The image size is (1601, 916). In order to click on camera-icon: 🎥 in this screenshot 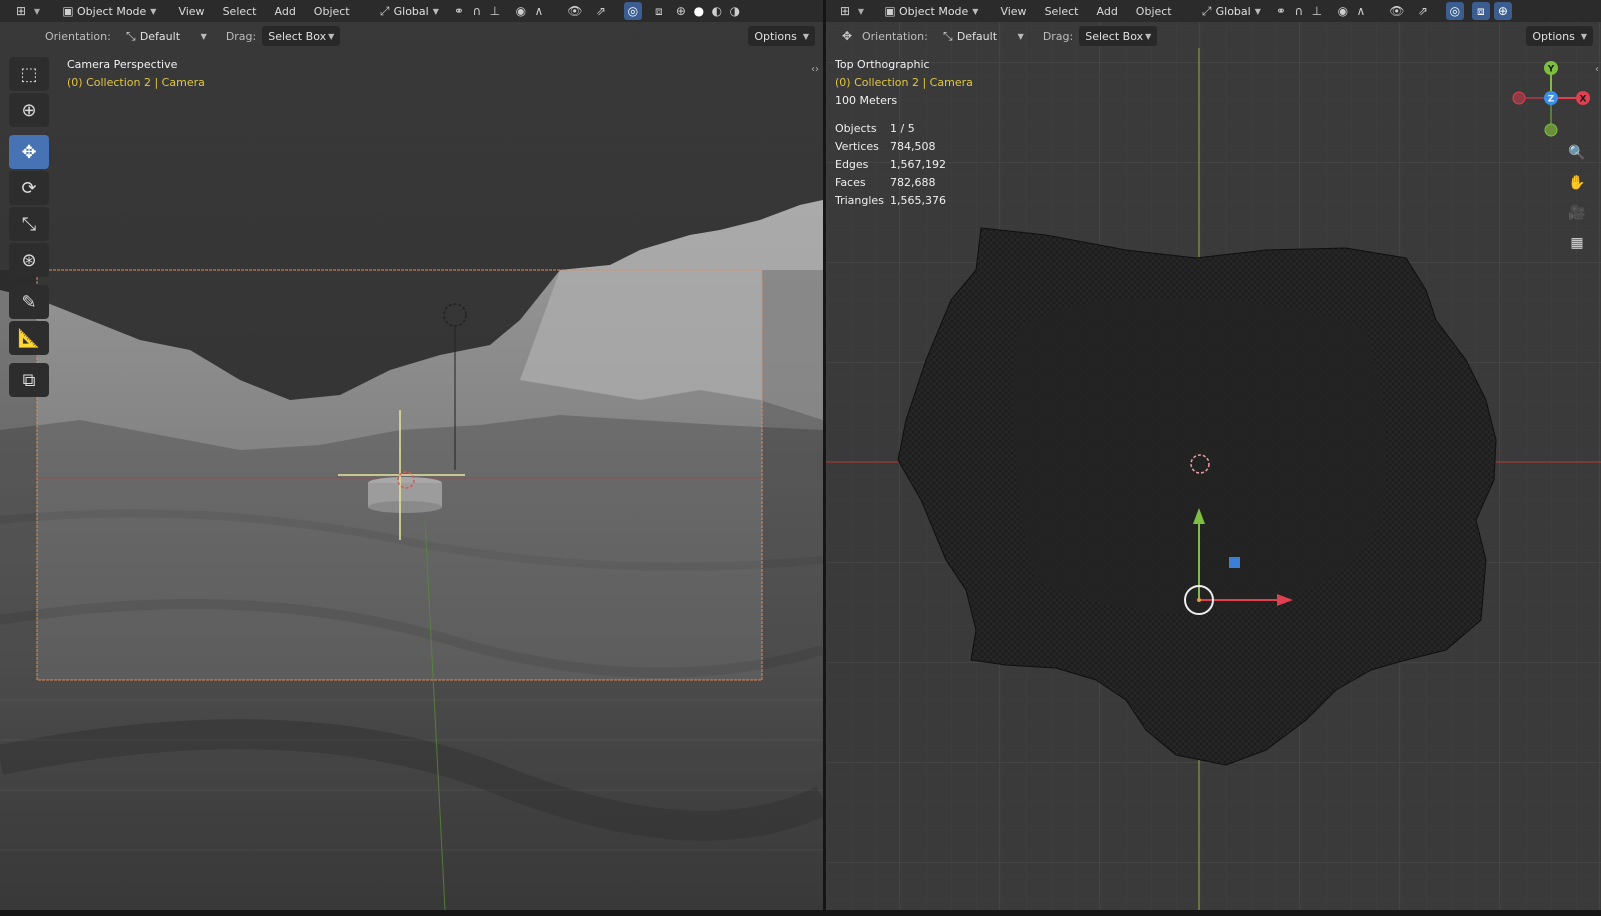, I will do `click(1577, 213)`.